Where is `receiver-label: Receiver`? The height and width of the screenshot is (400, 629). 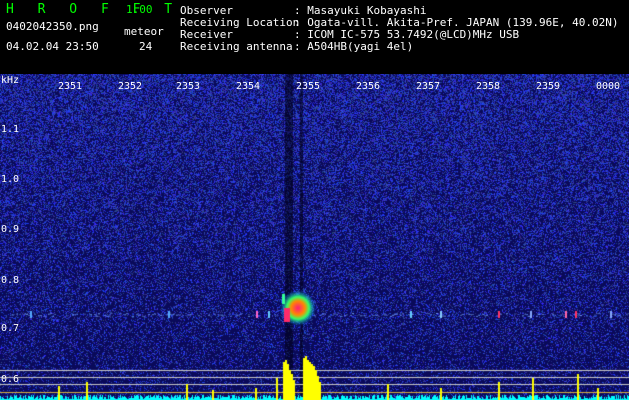
receiver-label: Receiver is located at coordinates (206, 34).